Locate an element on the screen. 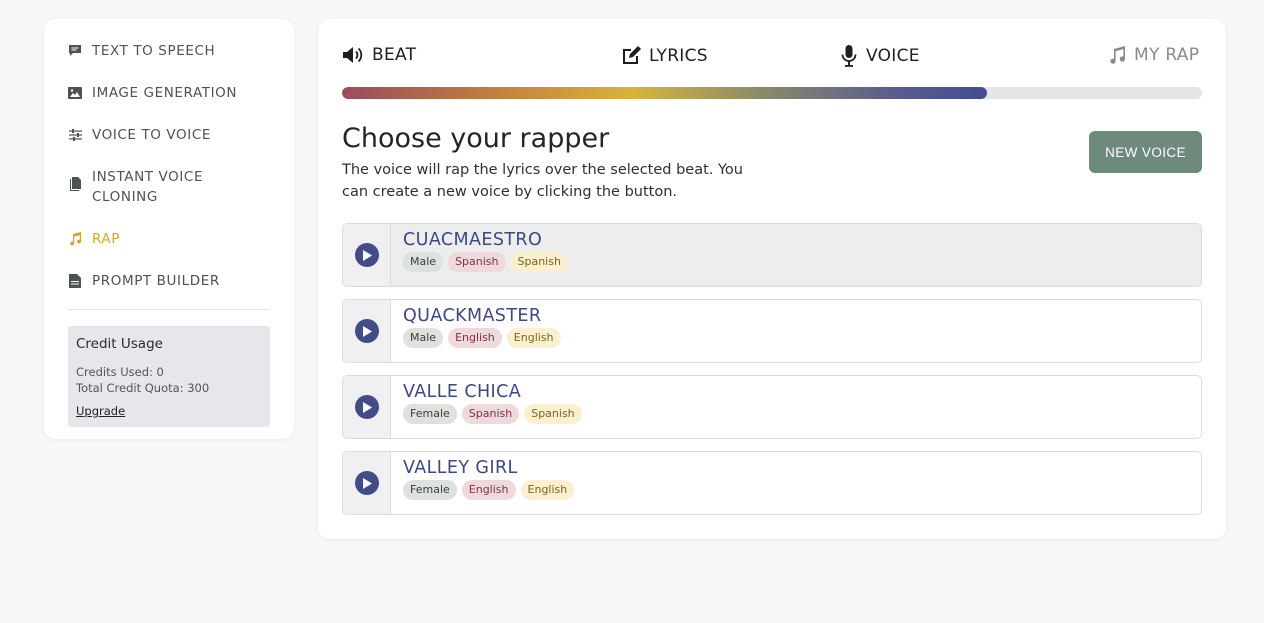 The image size is (1264, 623). voice-info: VALLEY GIRL Female English English is located at coordinates (488, 483).